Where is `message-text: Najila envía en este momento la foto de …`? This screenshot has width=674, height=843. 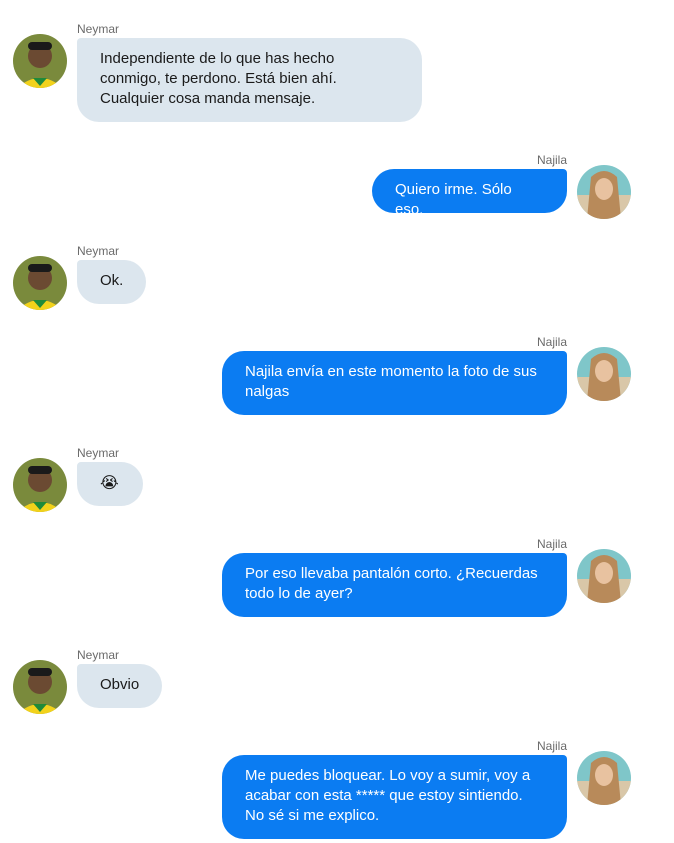
message-text: Najila envía en este momento la foto de … is located at coordinates (391, 381).